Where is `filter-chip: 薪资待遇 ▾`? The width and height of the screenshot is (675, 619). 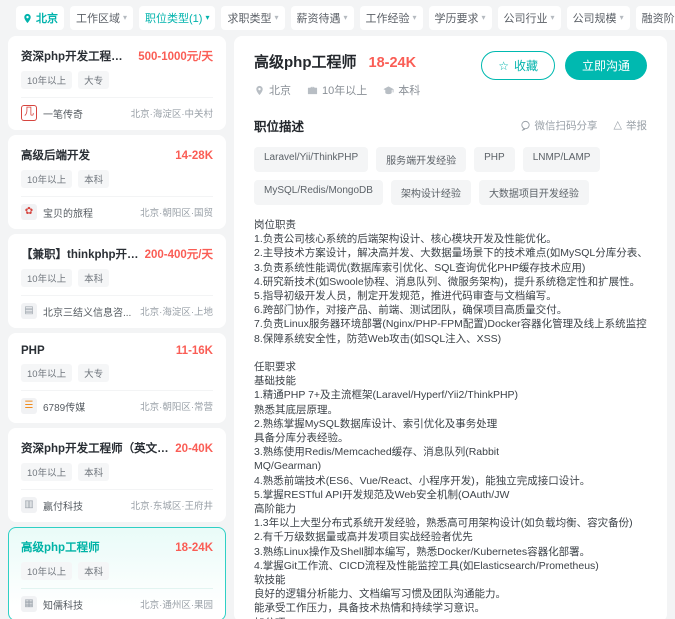
filter-chip: 薪资待遇 ▾ is located at coordinates (322, 18).